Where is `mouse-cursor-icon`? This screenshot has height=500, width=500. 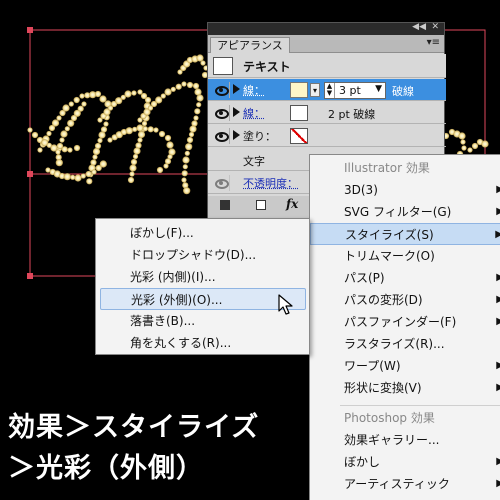 mouse-cursor-icon is located at coordinates (285, 304).